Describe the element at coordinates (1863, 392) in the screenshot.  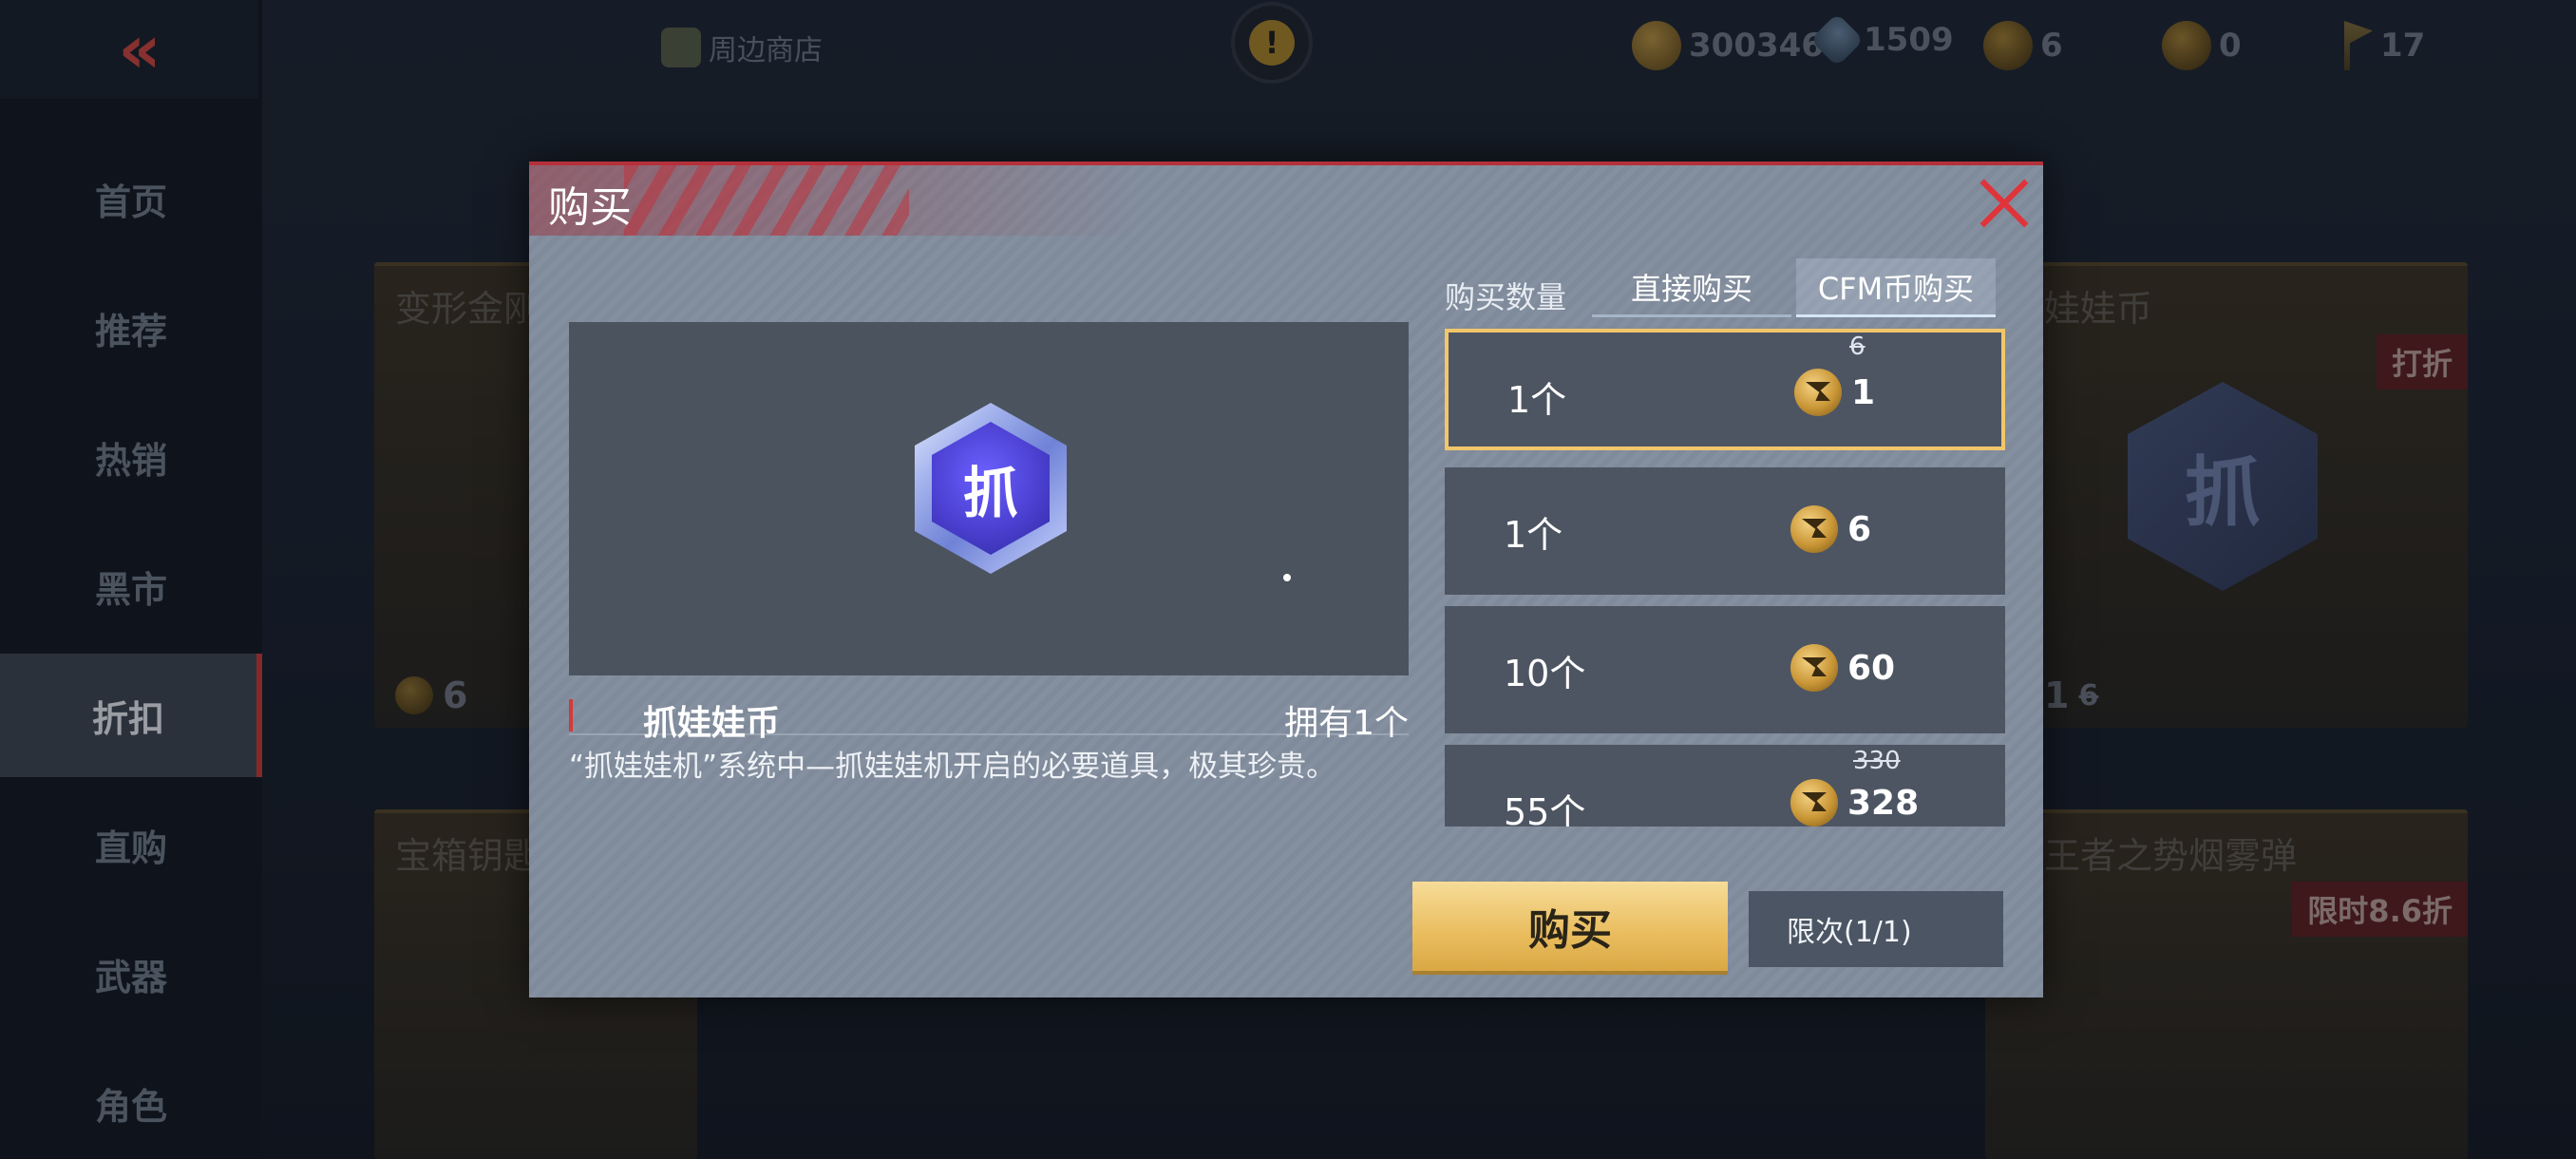
I see `option-price-value: 1` at that location.